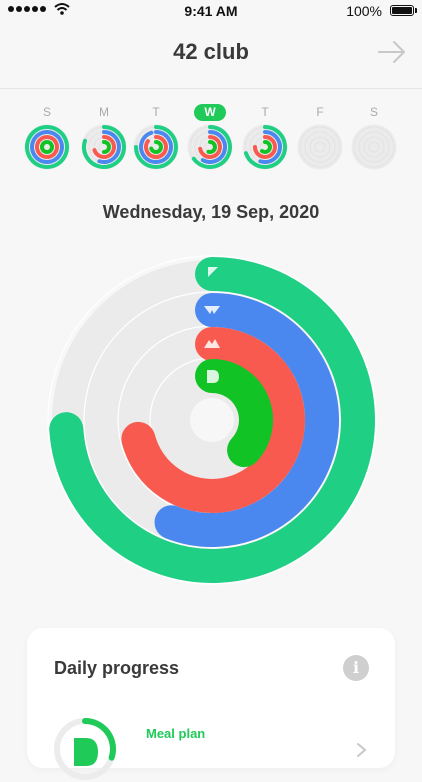  I want to click on arrow-right-icon, so click(392, 52).